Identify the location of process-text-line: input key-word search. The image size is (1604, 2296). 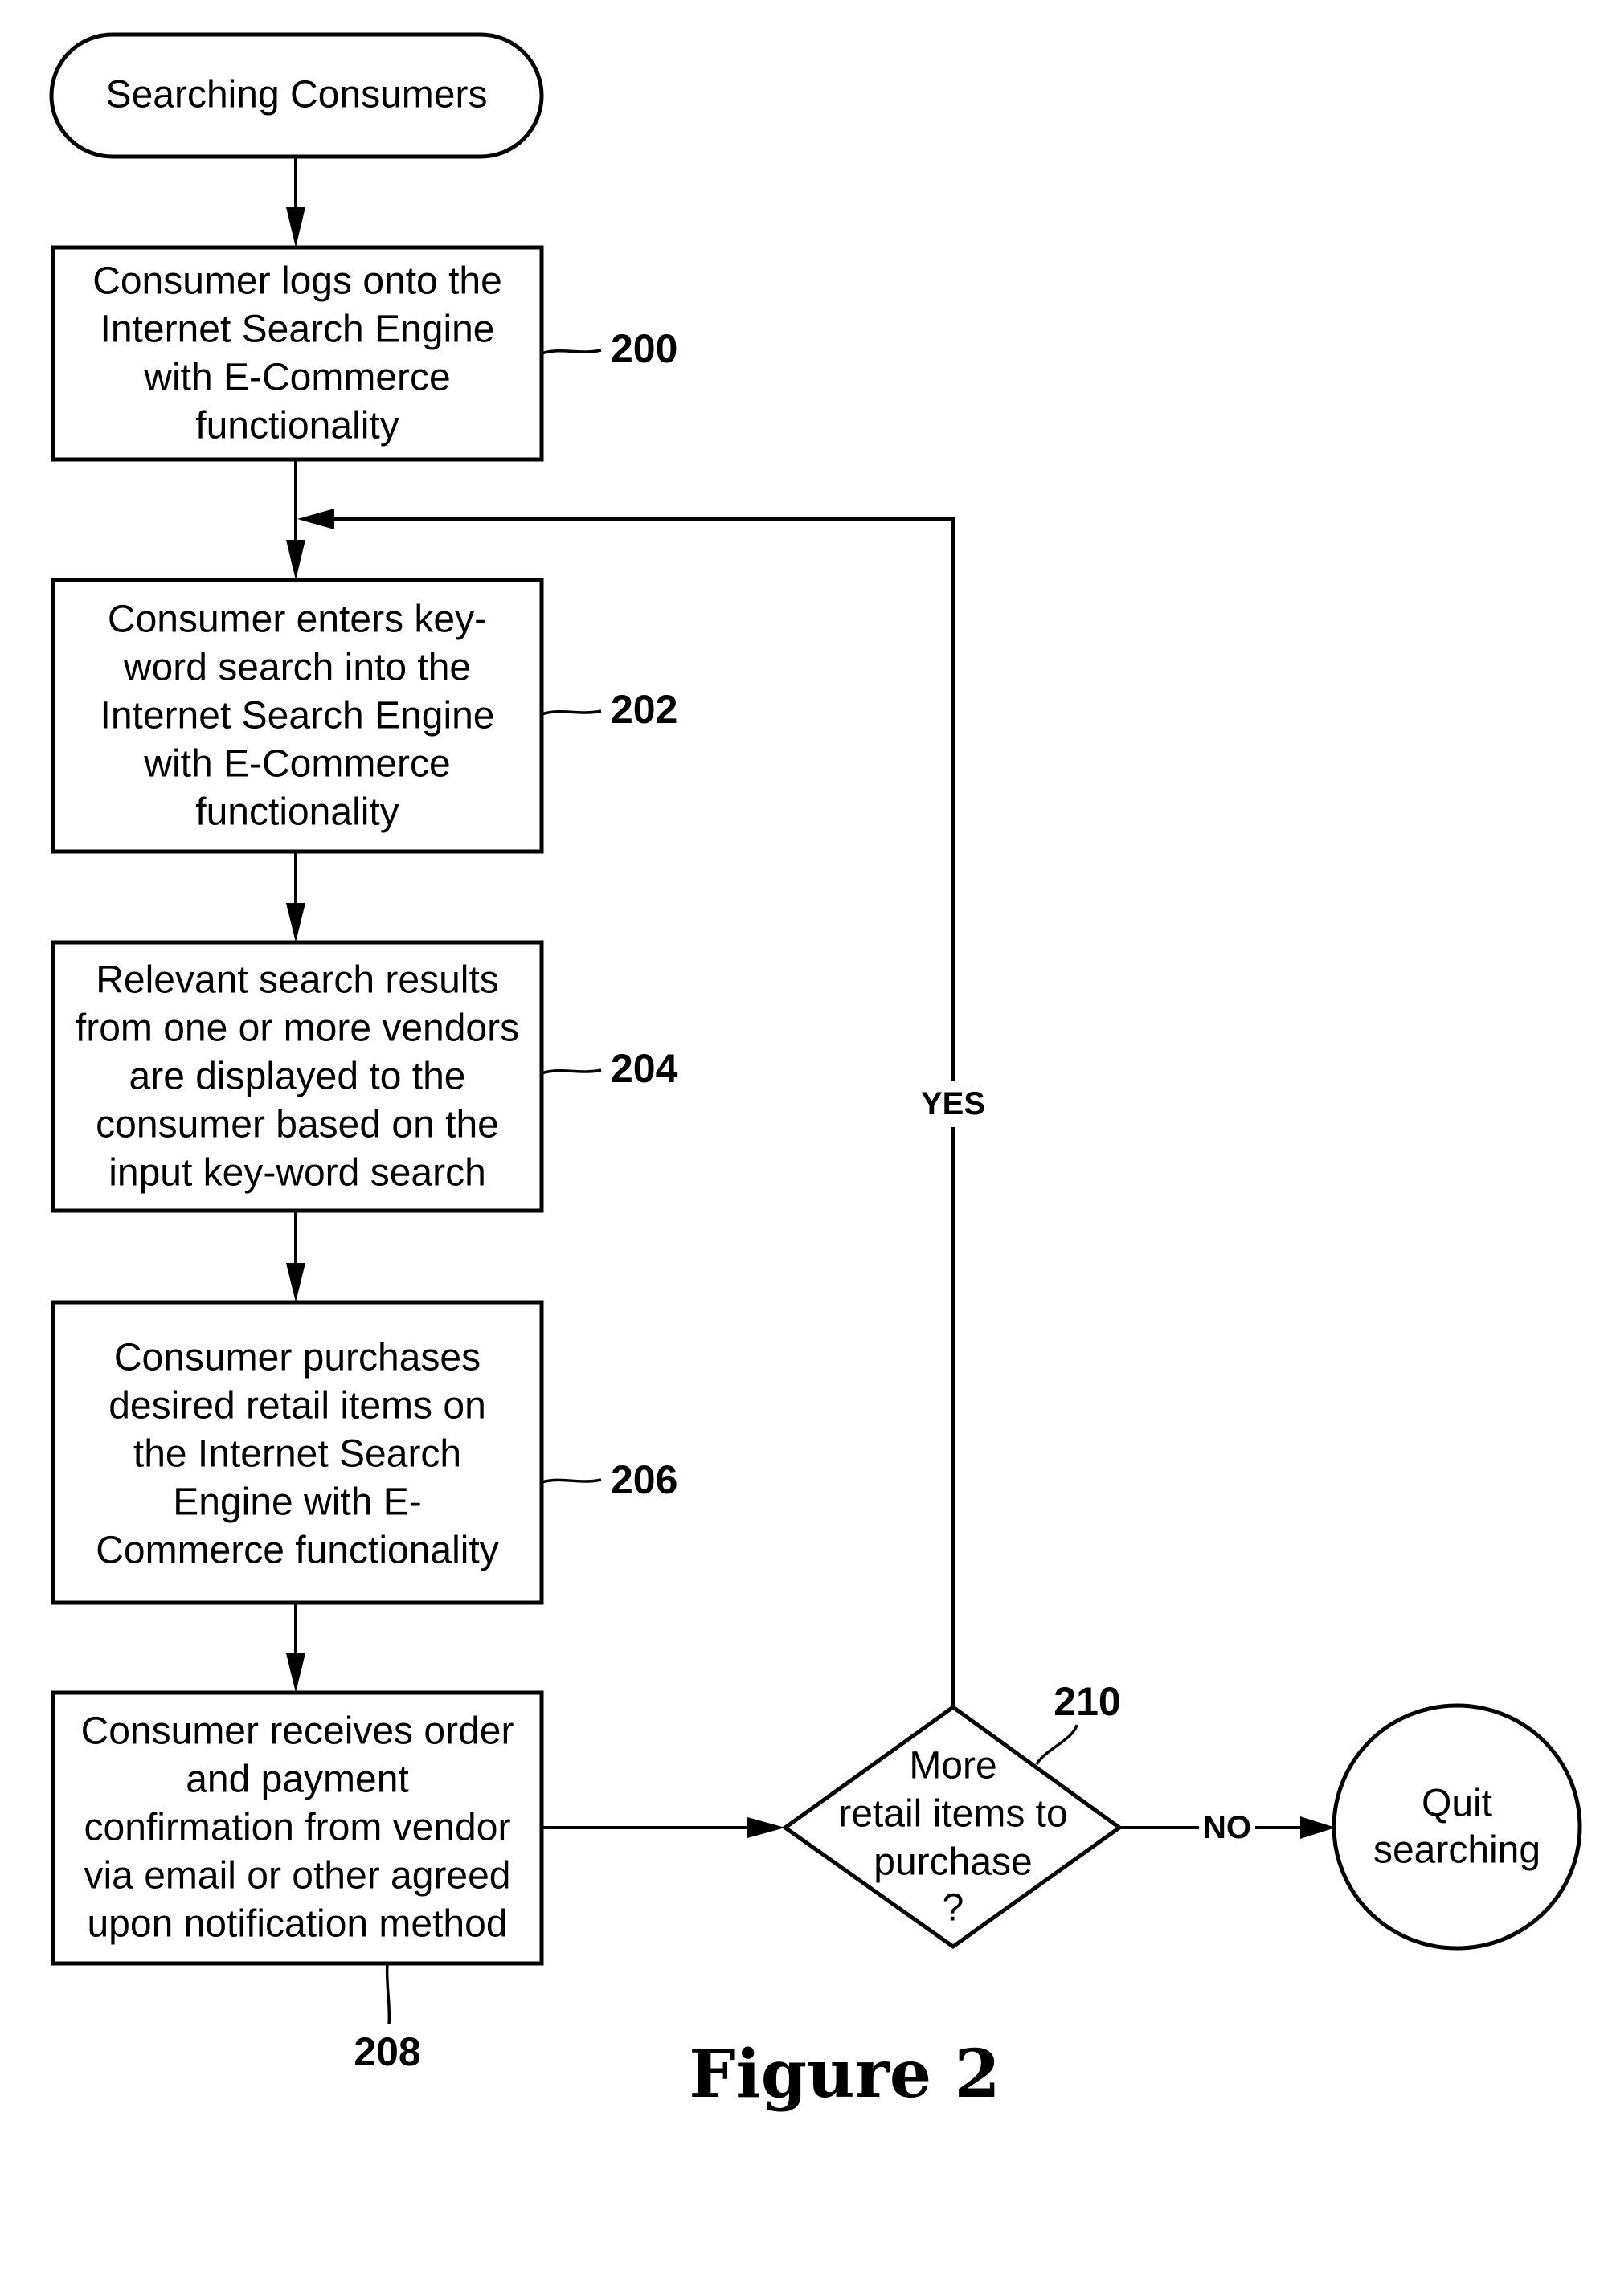
(297, 1173).